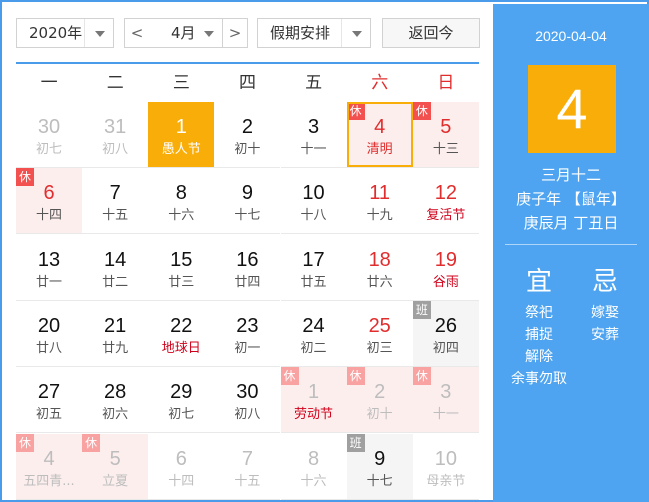 This screenshot has width=649, height=502. I want to click on weekday-header: 一 二 三 四 五 六 日, so click(247, 82).